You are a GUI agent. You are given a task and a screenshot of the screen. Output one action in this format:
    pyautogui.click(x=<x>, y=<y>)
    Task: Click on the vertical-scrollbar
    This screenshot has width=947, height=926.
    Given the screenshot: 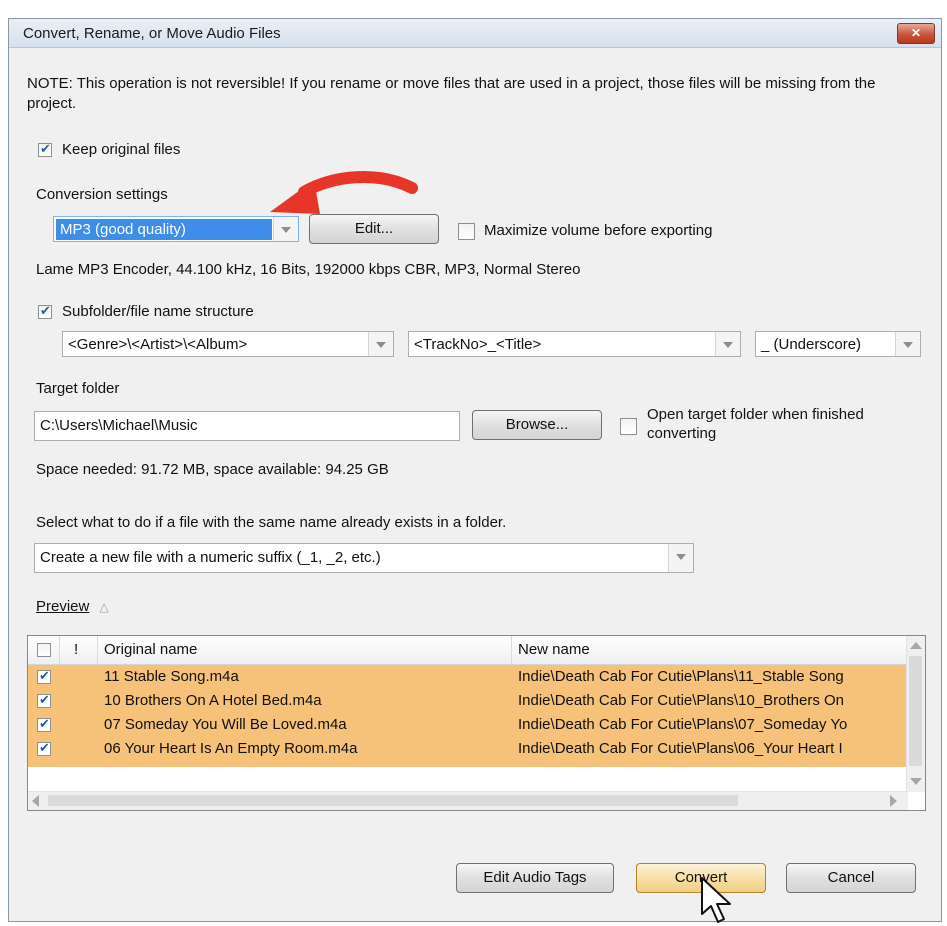 What is the action you would take?
    pyautogui.click(x=915, y=714)
    